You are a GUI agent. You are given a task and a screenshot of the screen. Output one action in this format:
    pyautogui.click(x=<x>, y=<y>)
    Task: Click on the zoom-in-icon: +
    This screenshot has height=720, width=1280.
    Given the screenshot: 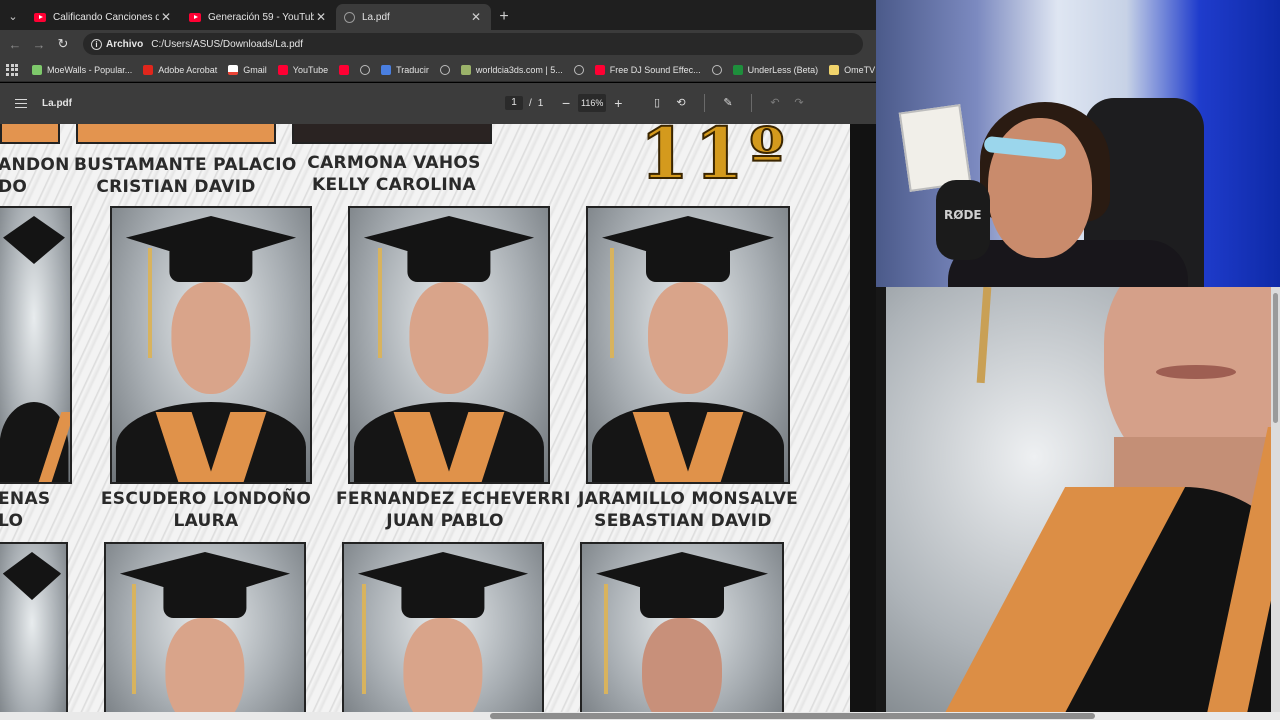 What is the action you would take?
    pyautogui.click(x=618, y=103)
    